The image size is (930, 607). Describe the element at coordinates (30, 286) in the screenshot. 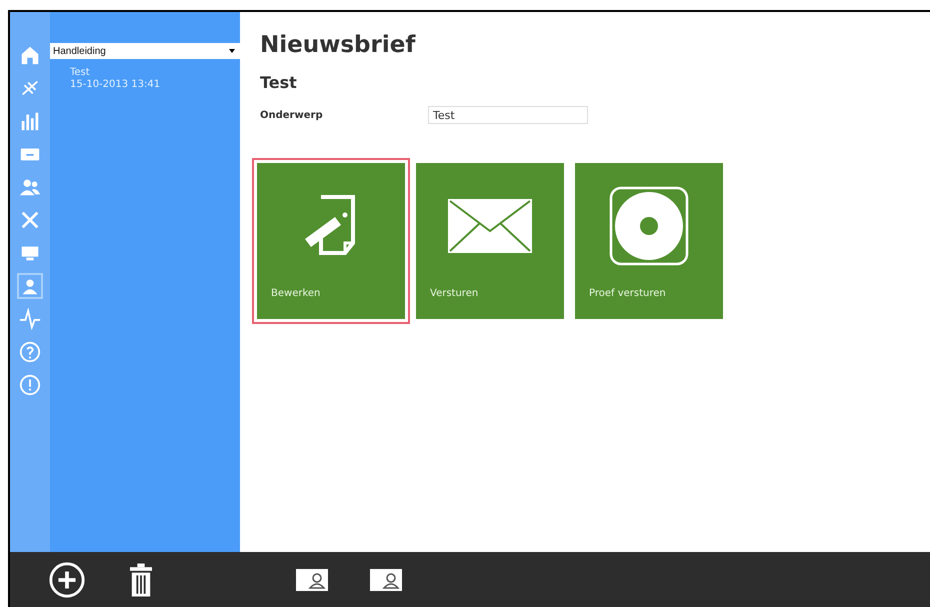

I see `person-icon` at that location.